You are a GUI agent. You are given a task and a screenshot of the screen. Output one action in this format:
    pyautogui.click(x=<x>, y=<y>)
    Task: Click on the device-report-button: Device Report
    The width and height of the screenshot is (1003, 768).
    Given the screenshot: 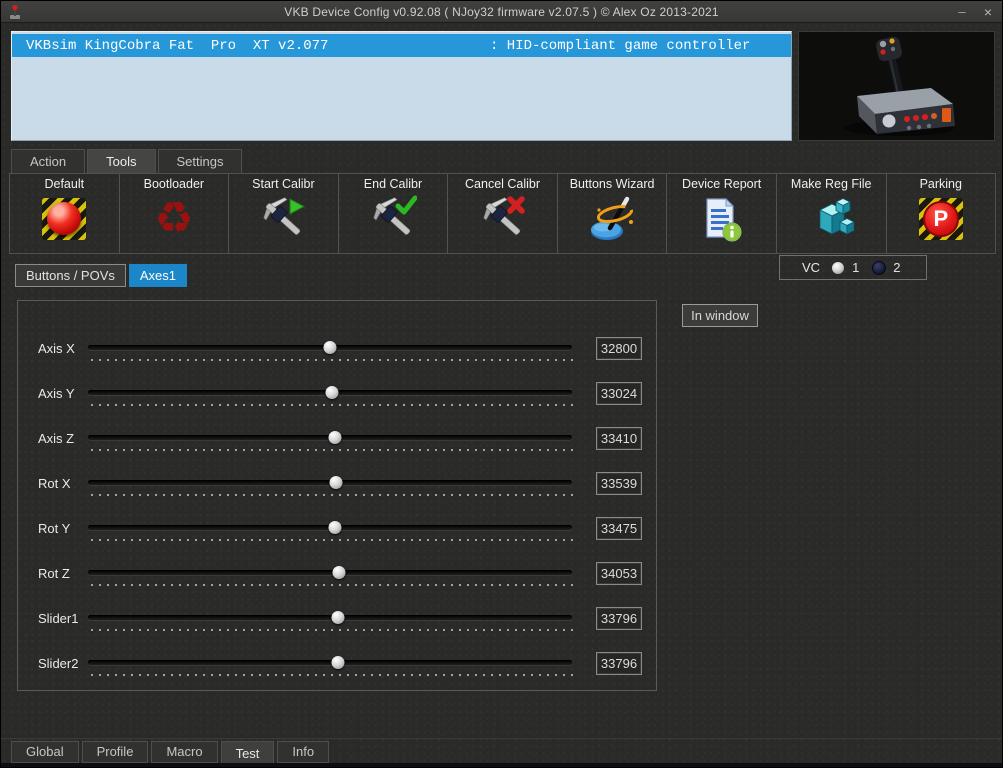 What is the action you would take?
    pyautogui.click(x=721, y=213)
    